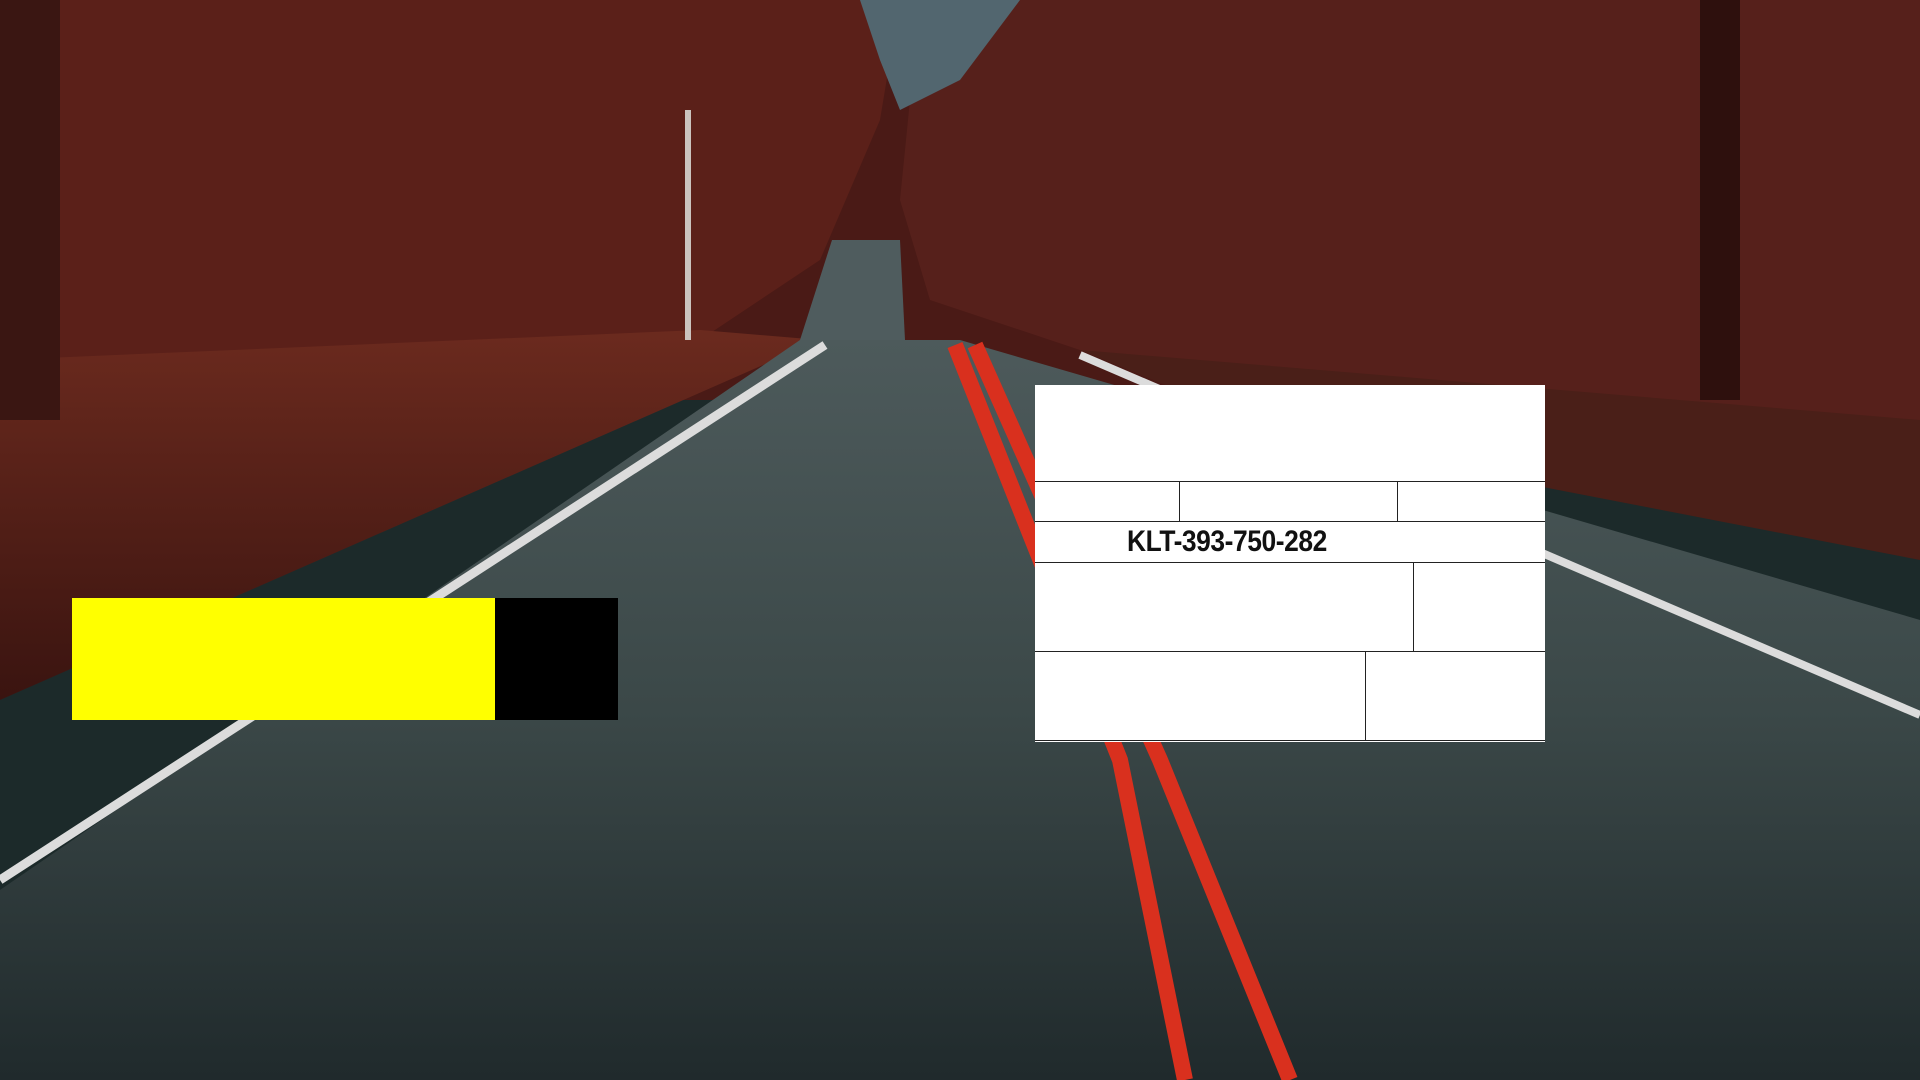 This screenshot has width=1920, height=1080. Describe the element at coordinates (1290, 433) in the screenshot. I see `card-header-row` at that location.